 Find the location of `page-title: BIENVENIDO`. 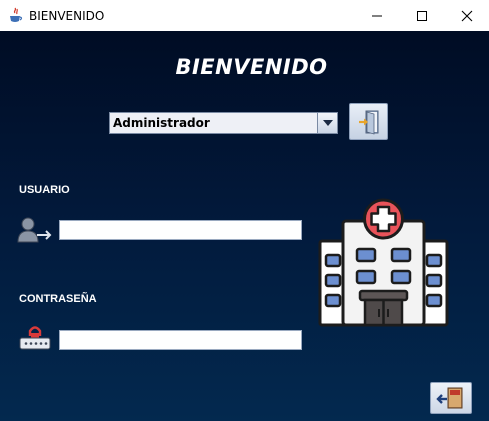

page-title: BIENVENIDO is located at coordinates (251, 67).